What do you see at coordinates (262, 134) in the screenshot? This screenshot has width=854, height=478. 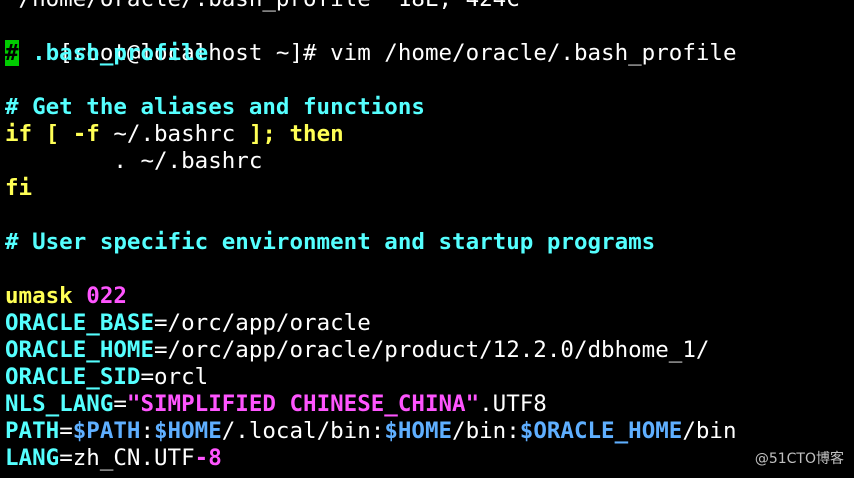 I see `if-bracket-close: ];` at bounding box center [262, 134].